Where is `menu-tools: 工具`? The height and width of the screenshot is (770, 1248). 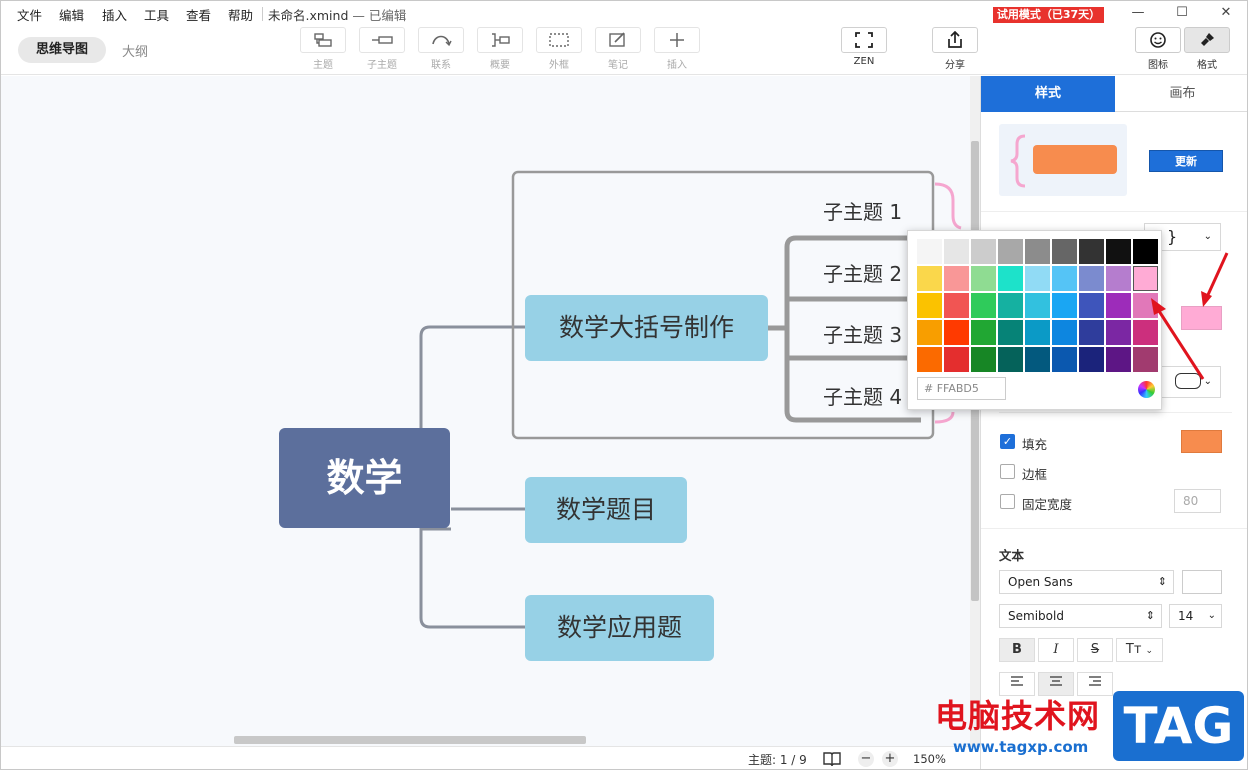 menu-tools: 工具 is located at coordinates (156, 14).